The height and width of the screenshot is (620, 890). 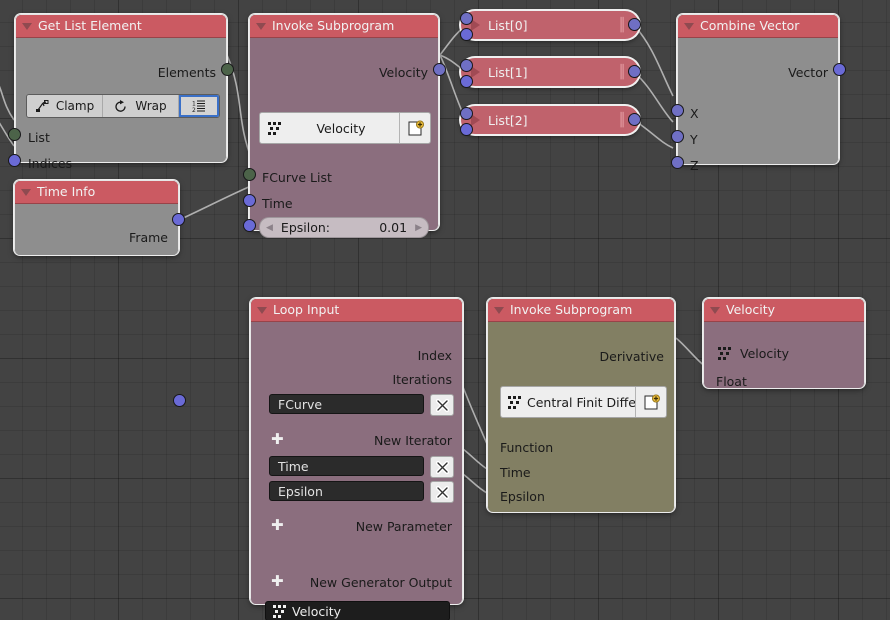 I want to click on node-list-0: List[0] ║, so click(x=550, y=25).